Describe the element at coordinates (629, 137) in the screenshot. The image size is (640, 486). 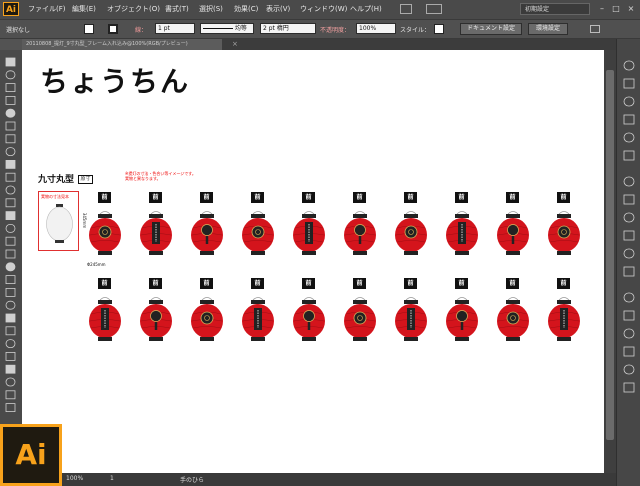
I see `symbols-icon` at that location.